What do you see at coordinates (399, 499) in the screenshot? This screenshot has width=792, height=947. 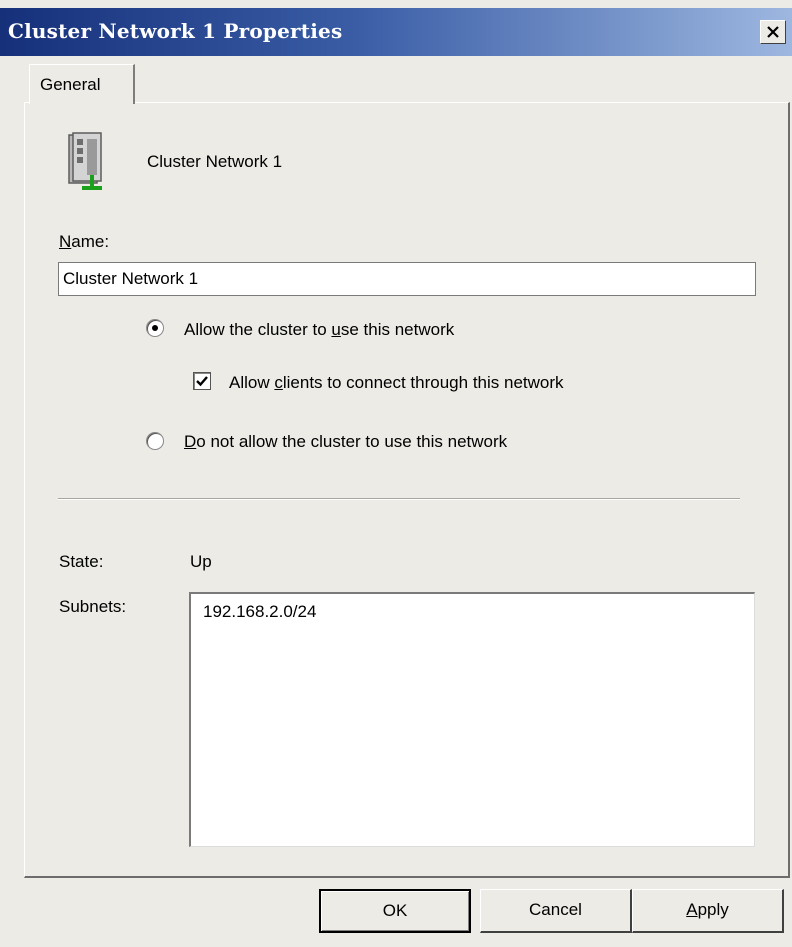 I see `separator` at bounding box center [399, 499].